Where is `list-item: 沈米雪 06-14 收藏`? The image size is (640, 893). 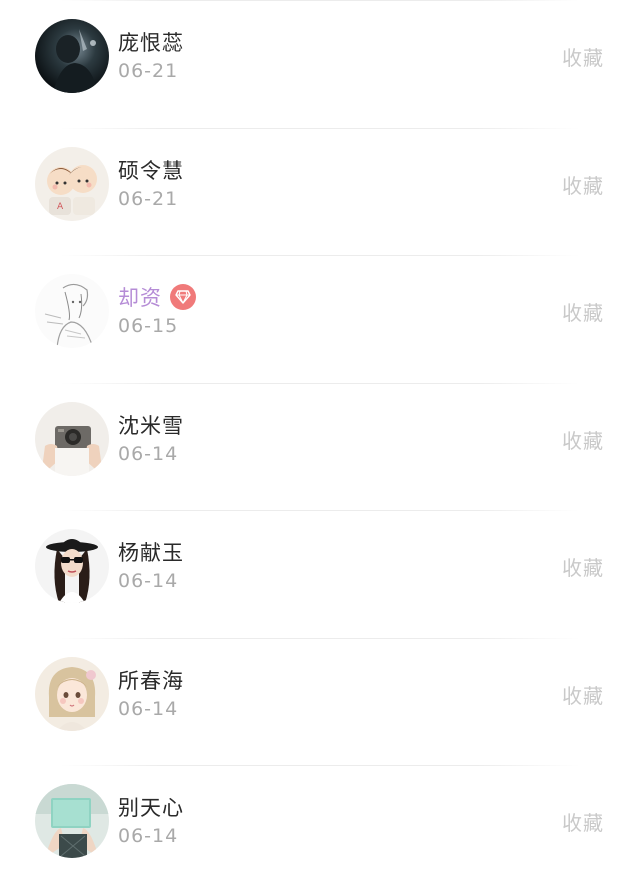 list-item: 沈米雪 06-14 收藏 is located at coordinates (320, 446).